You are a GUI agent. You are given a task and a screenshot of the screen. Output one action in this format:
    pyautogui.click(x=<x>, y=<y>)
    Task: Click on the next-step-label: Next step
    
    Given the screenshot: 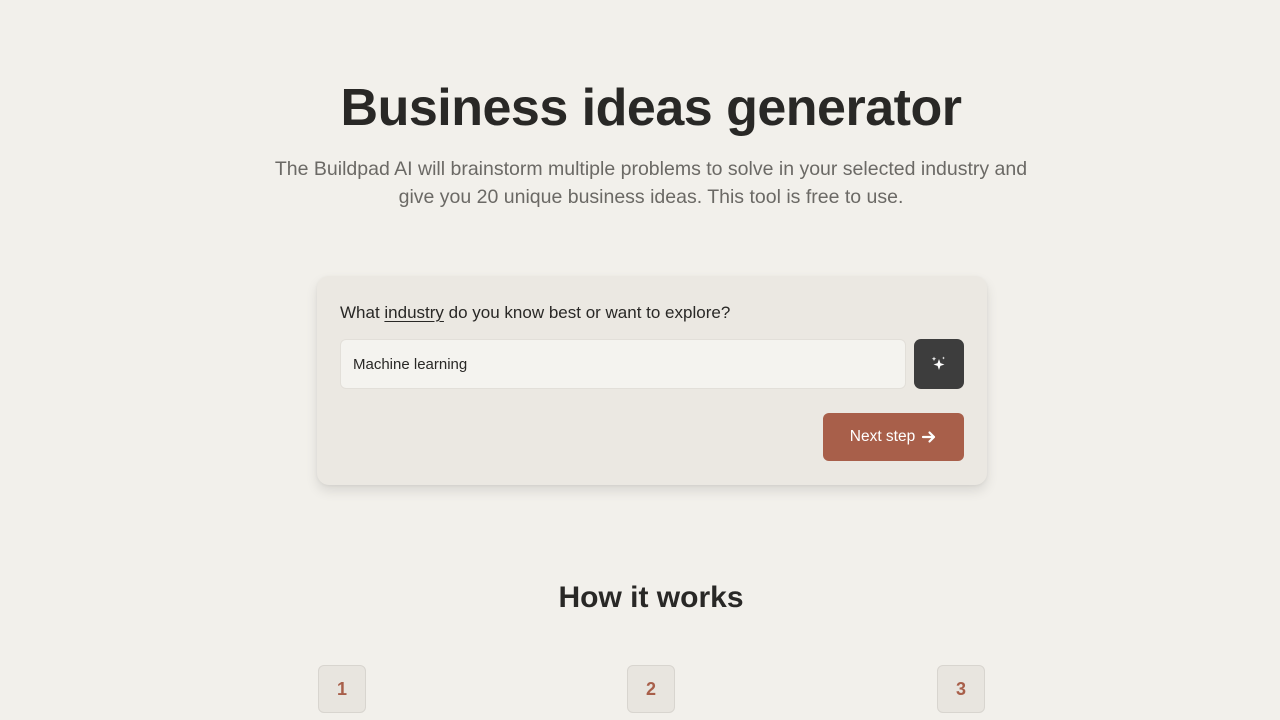 What is the action you would take?
    pyautogui.click(x=882, y=436)
    